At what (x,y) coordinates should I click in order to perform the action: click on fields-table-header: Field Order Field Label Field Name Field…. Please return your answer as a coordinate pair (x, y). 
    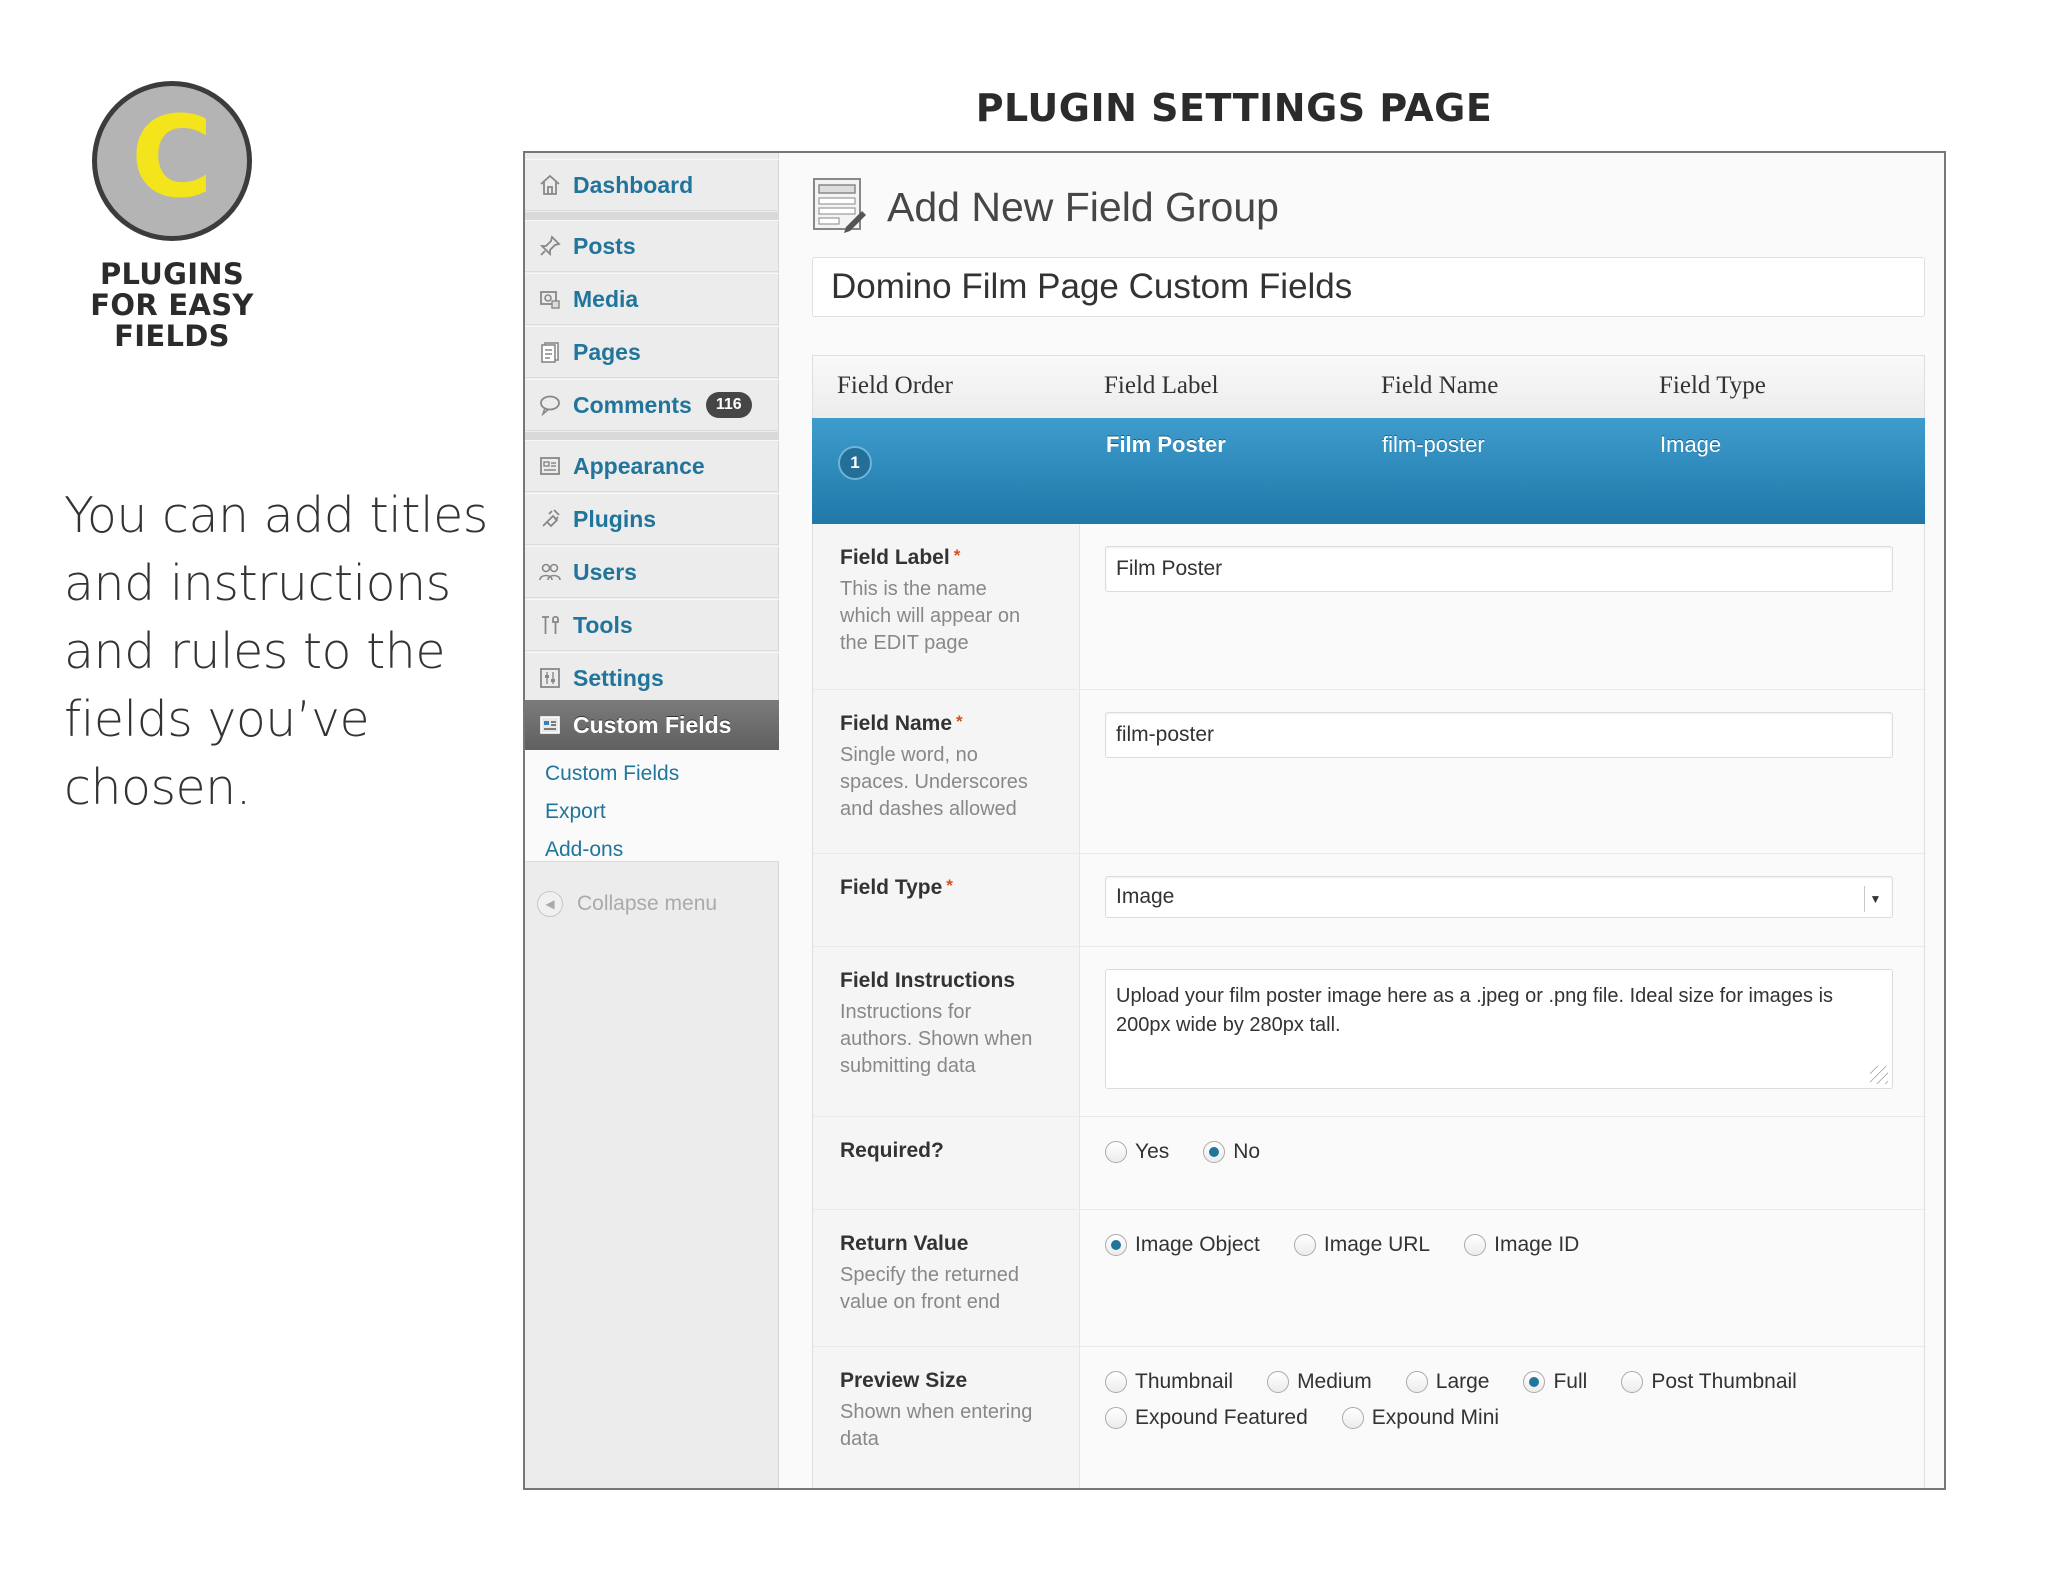
    Looking at the image, I should click on (1368, 386).